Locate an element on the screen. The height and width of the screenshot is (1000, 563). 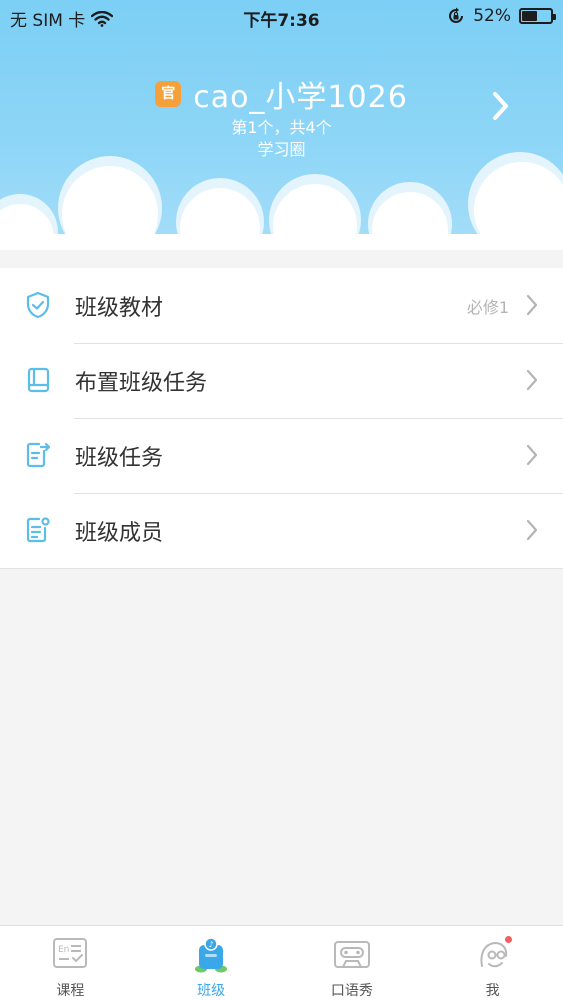
textbook-badge: 必修1 is located at coordinates (487, 307).